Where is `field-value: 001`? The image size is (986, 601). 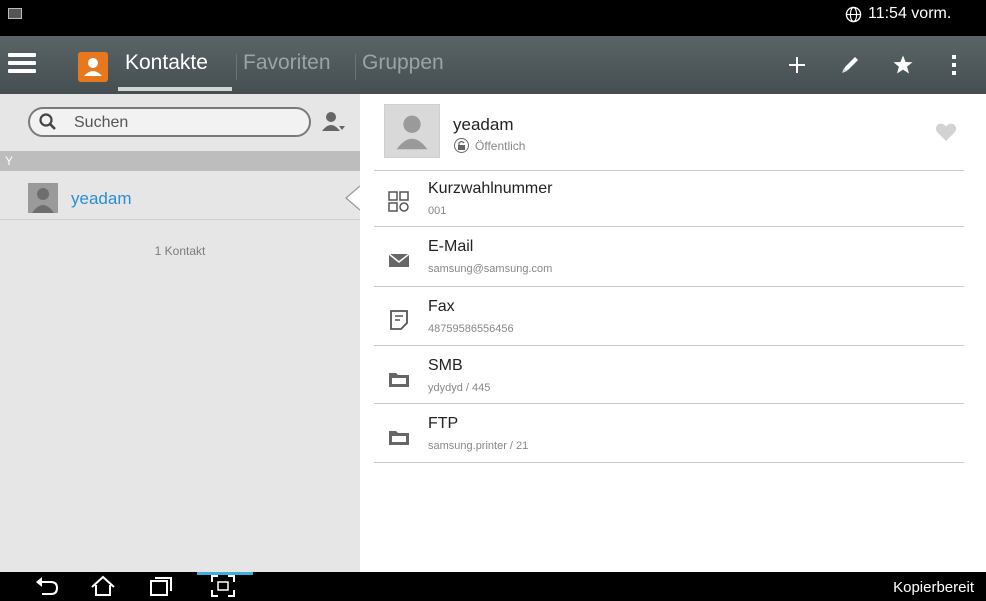 field-value: 001 is located at coordinates (437, 211).